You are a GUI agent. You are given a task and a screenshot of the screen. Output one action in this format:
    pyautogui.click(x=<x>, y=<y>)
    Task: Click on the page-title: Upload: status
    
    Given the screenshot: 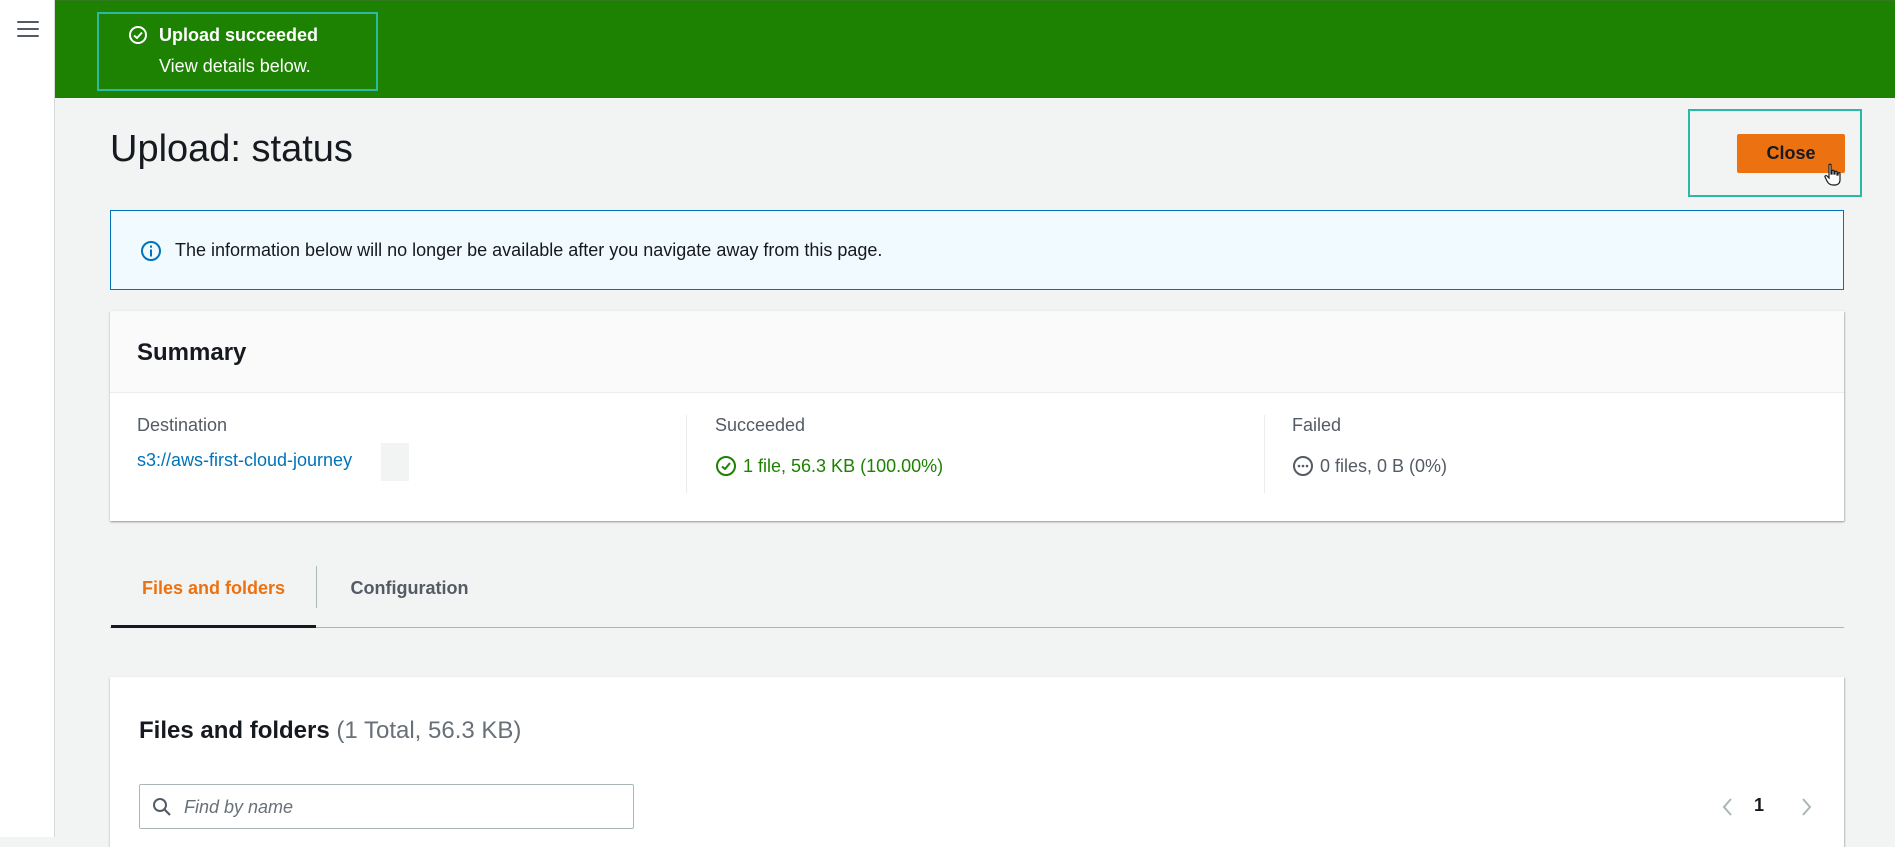 What is the action you would take?
    pyautogui.click(x=231, y=149)
    